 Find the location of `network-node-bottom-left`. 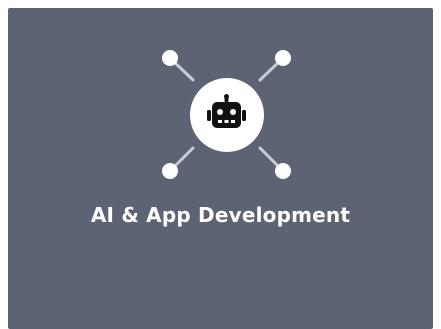

network-node-bottom-left is located at coordinates (170, 171).